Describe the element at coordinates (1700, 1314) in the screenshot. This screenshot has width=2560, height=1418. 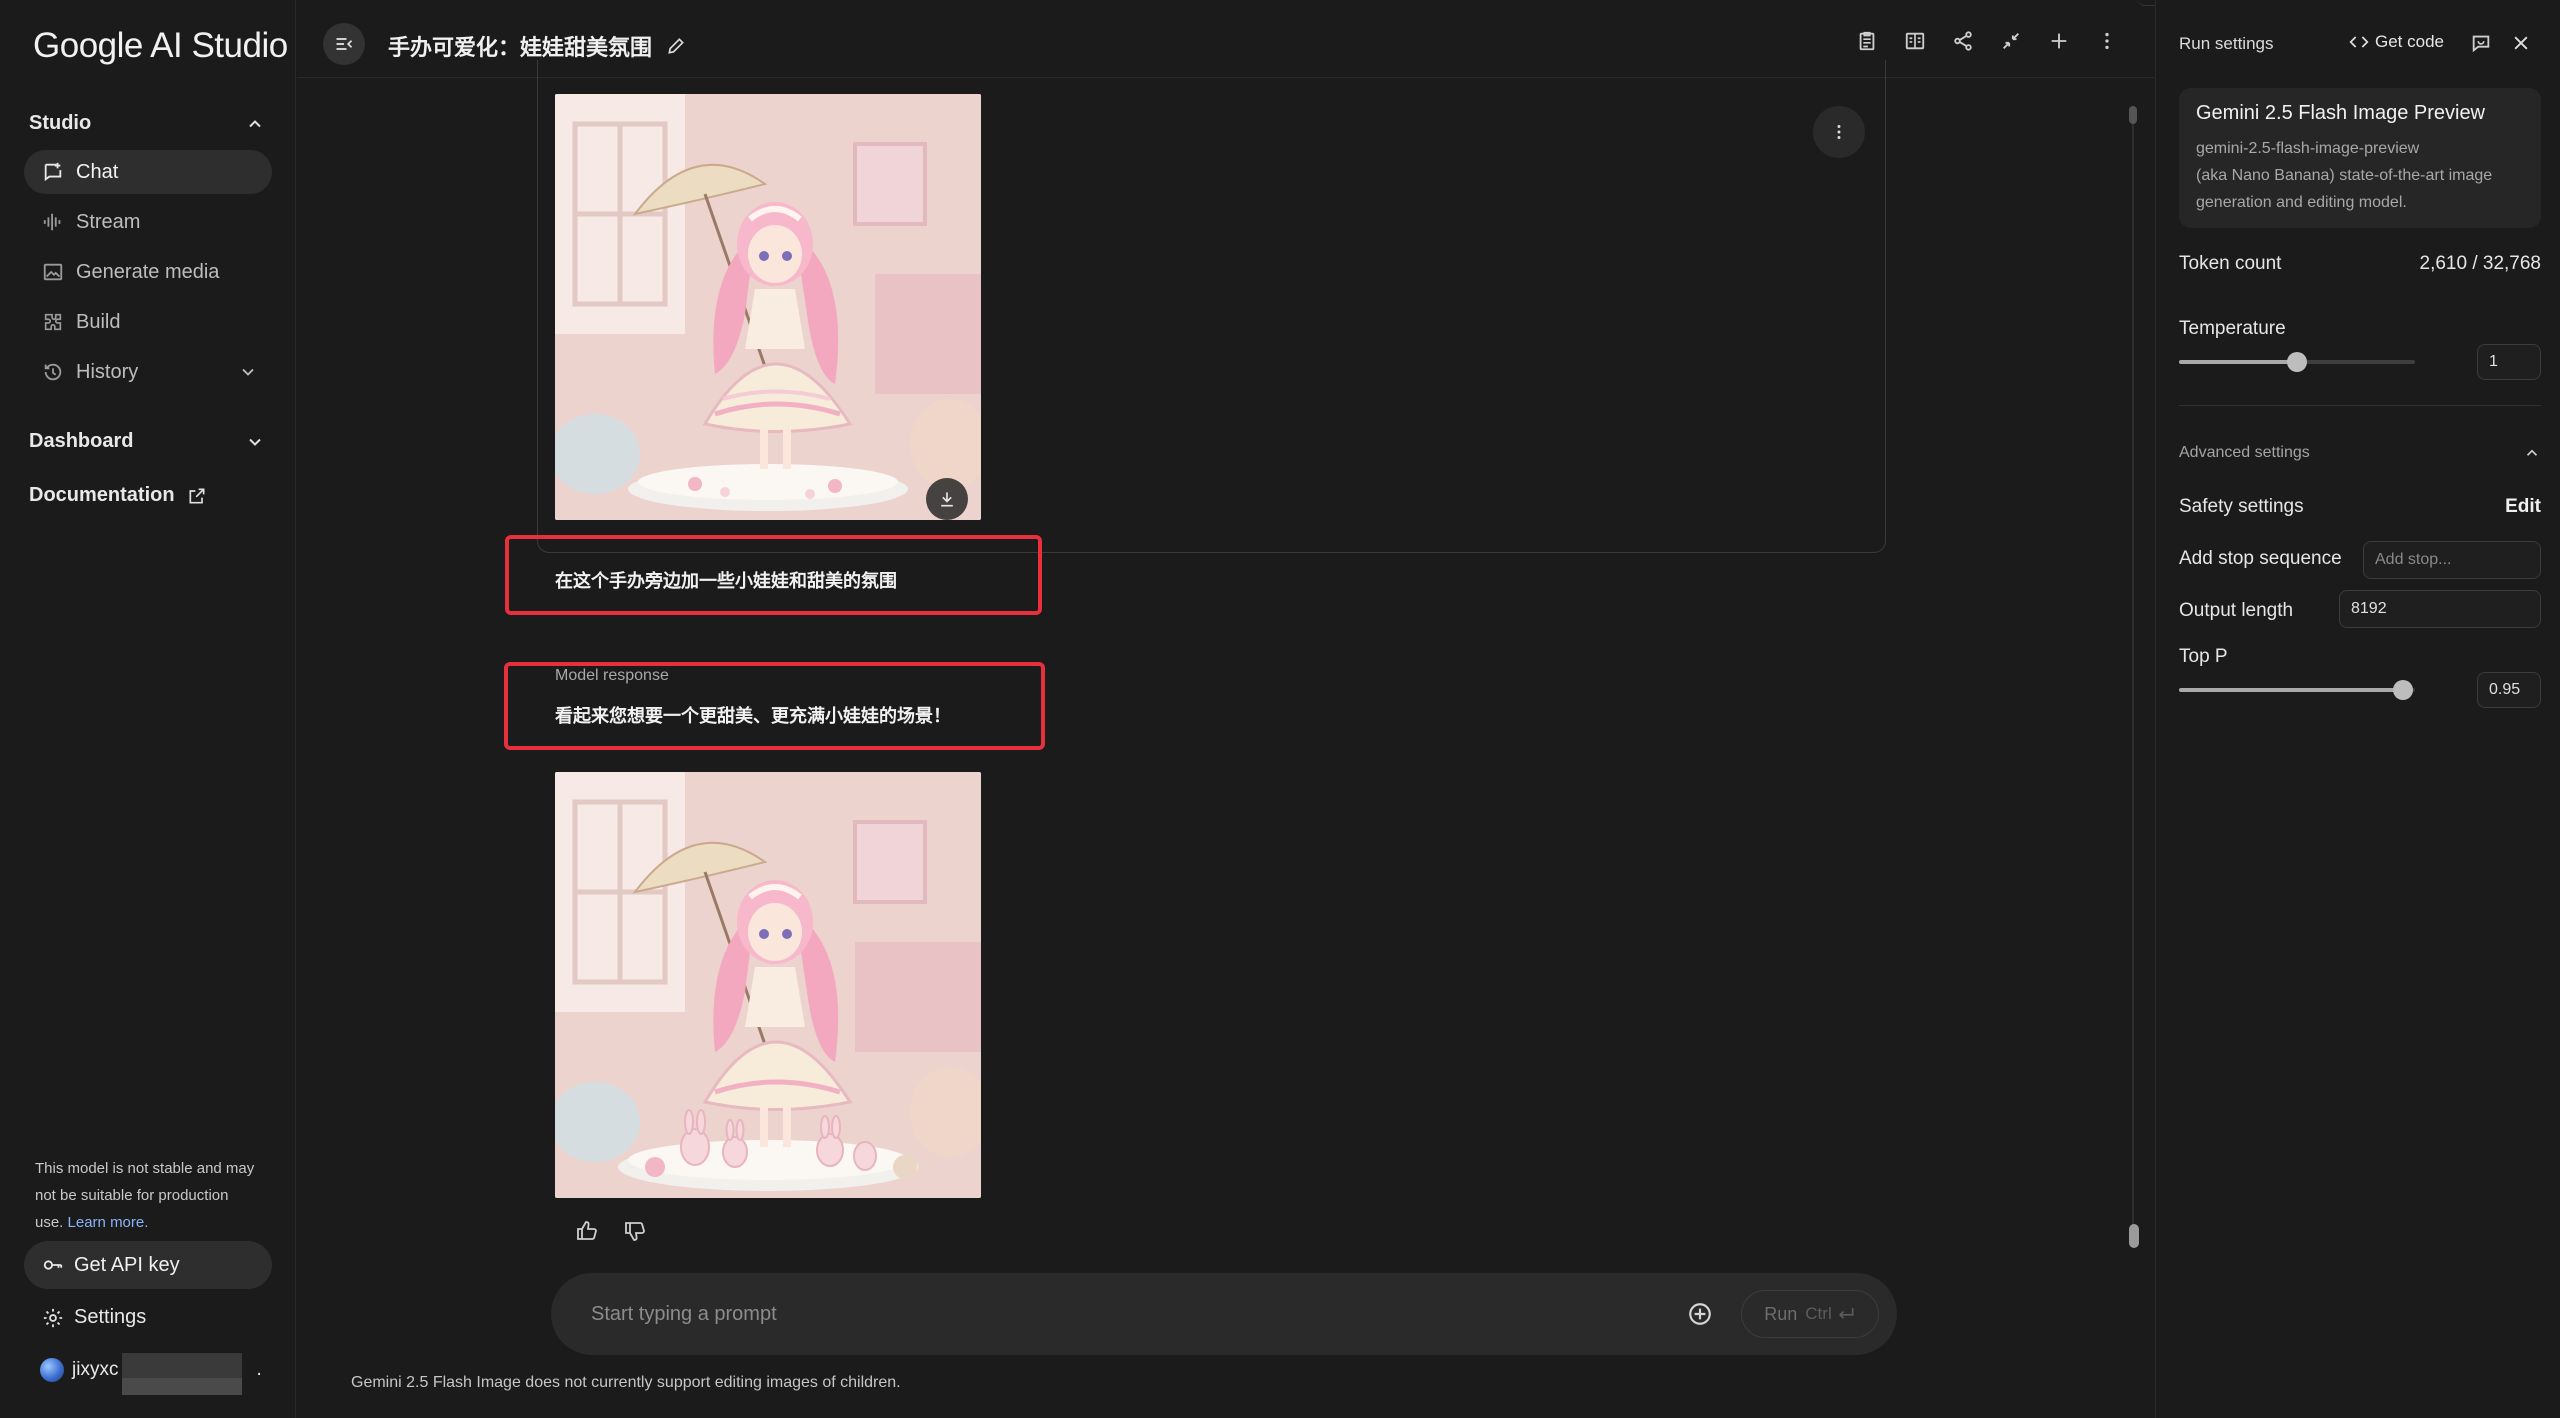
I see `add-media-icon` at that location.